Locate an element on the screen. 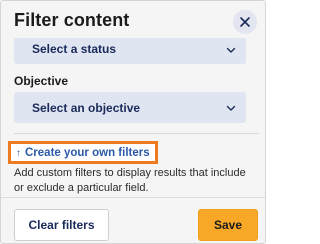 The image size is (320, 244). objective-select: Select an objective is located at coordinates (130, 107).